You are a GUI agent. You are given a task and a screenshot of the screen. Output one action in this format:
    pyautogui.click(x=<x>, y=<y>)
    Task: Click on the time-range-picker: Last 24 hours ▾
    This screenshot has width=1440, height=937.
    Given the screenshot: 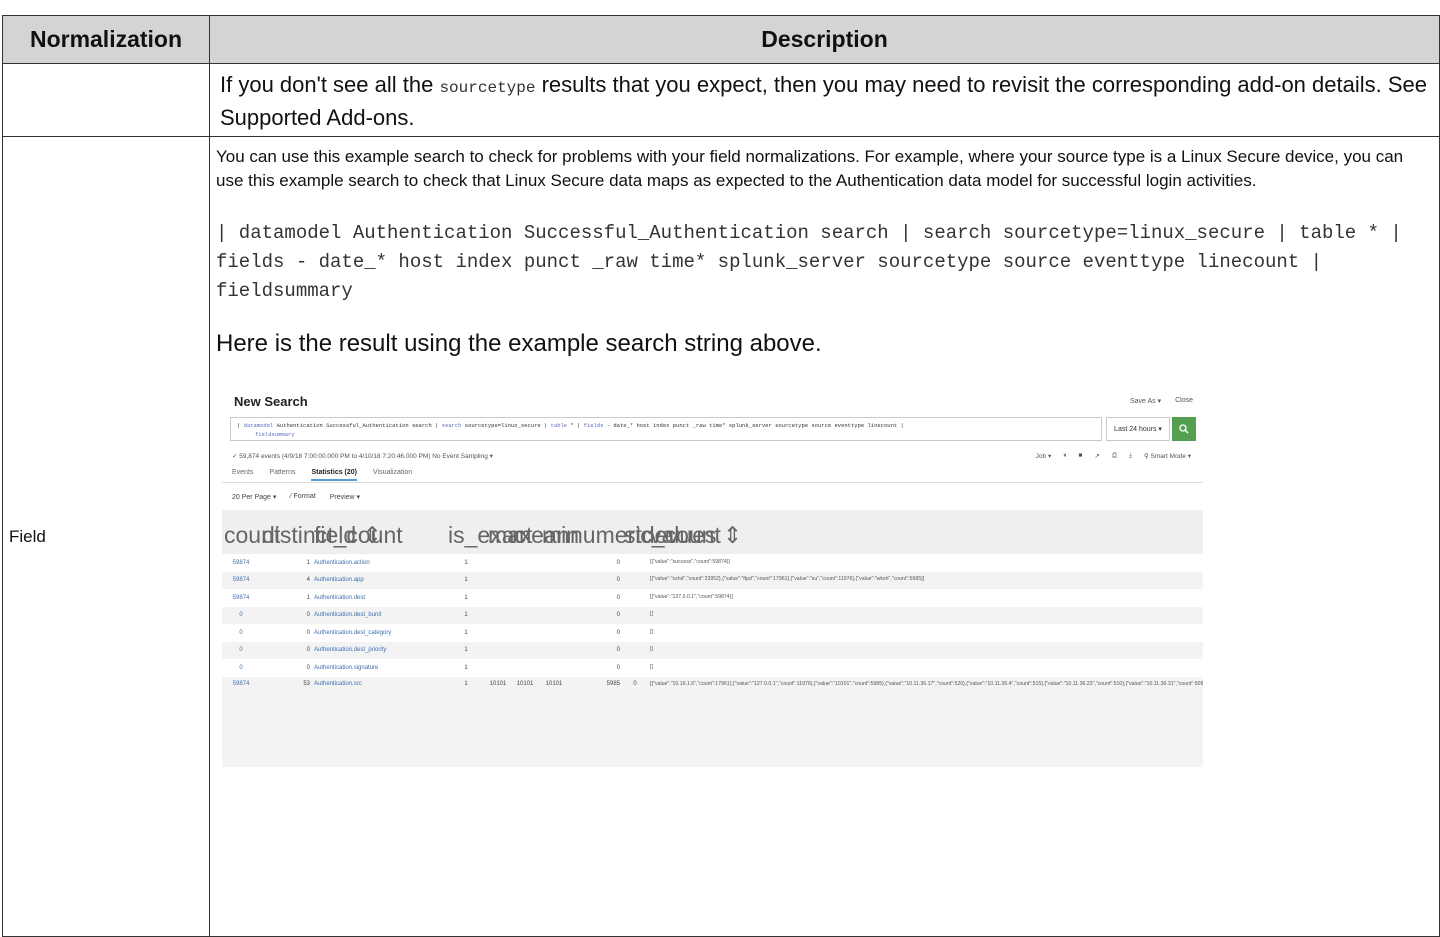 What is the action you would take?
    pyautogui.click(x=1138, y=429)
    